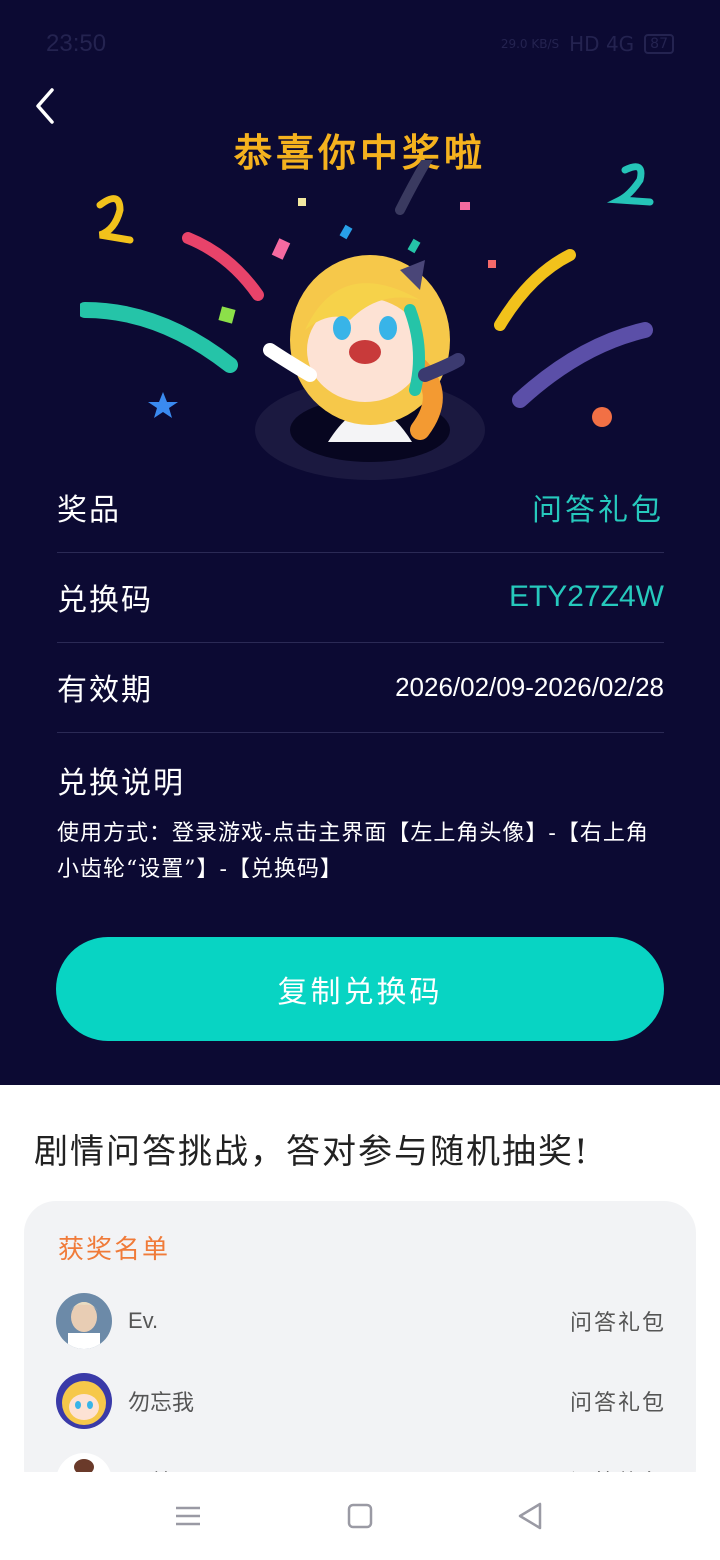  What do you see at coordinates (360, 687) in the screenshot?
I see `validity-row: 有效期 2026/02/09-2026/02/28` at bounding box center [360, 687].